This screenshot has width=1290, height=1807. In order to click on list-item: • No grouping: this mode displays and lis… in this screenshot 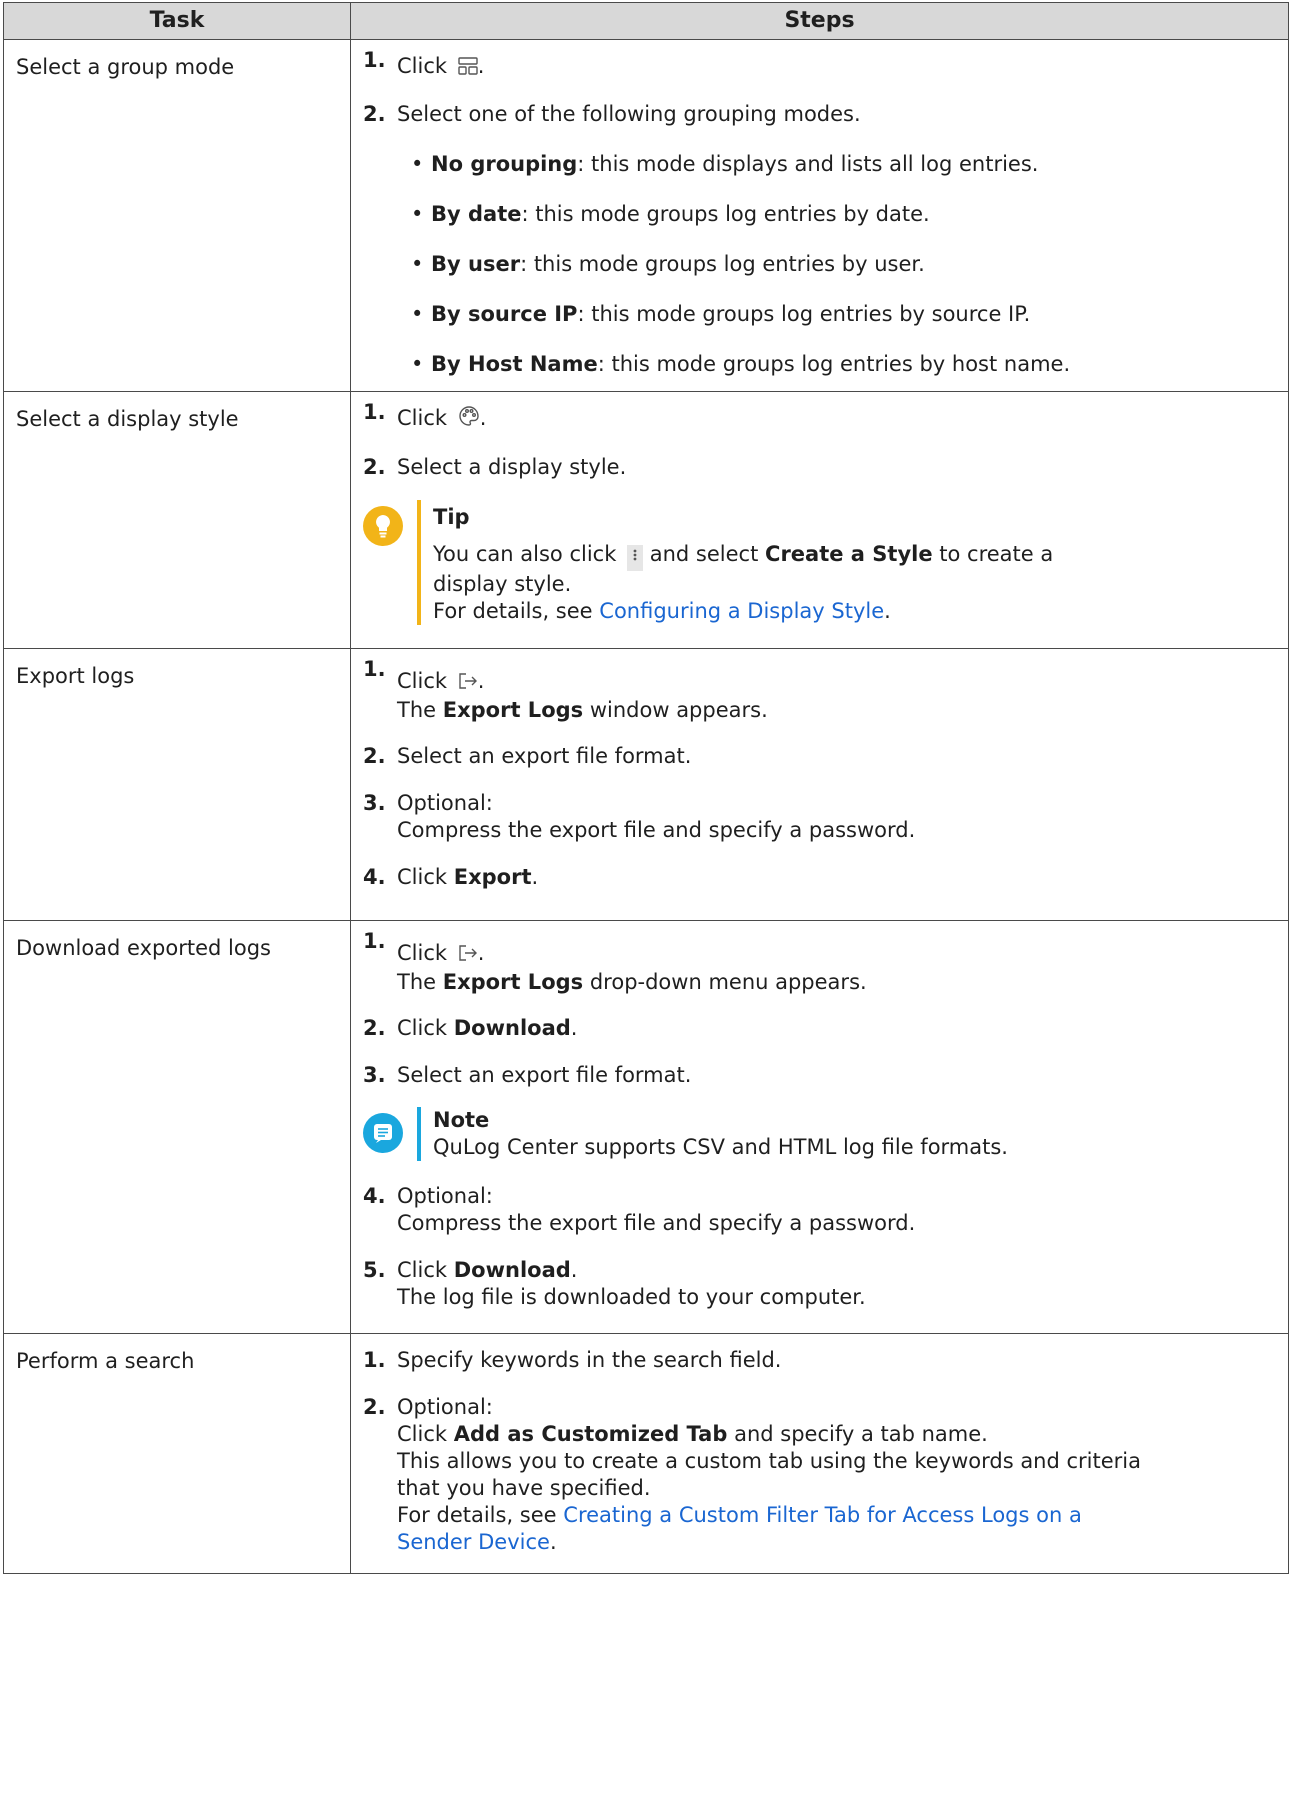, I will do `click(725, 164)`.